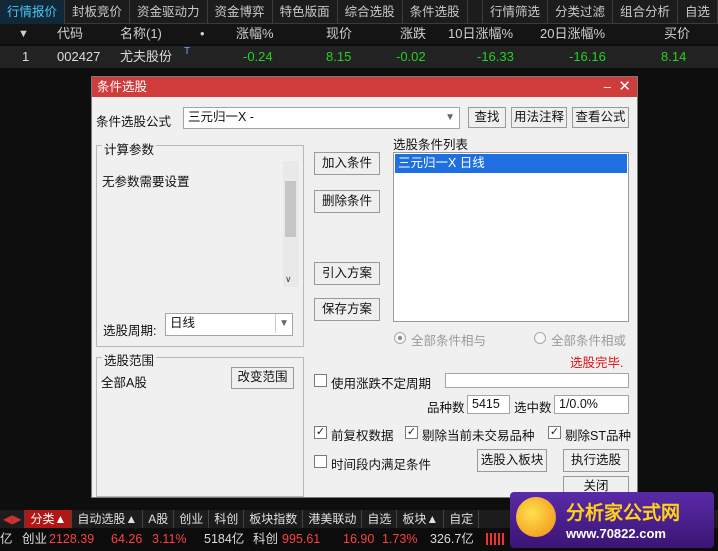 The height and width of the screenshot is (551, 718). What do you see at coordinates (70, 34) in the screenshot?
I see `col-code: 代码` at bounding box center [70, 34].